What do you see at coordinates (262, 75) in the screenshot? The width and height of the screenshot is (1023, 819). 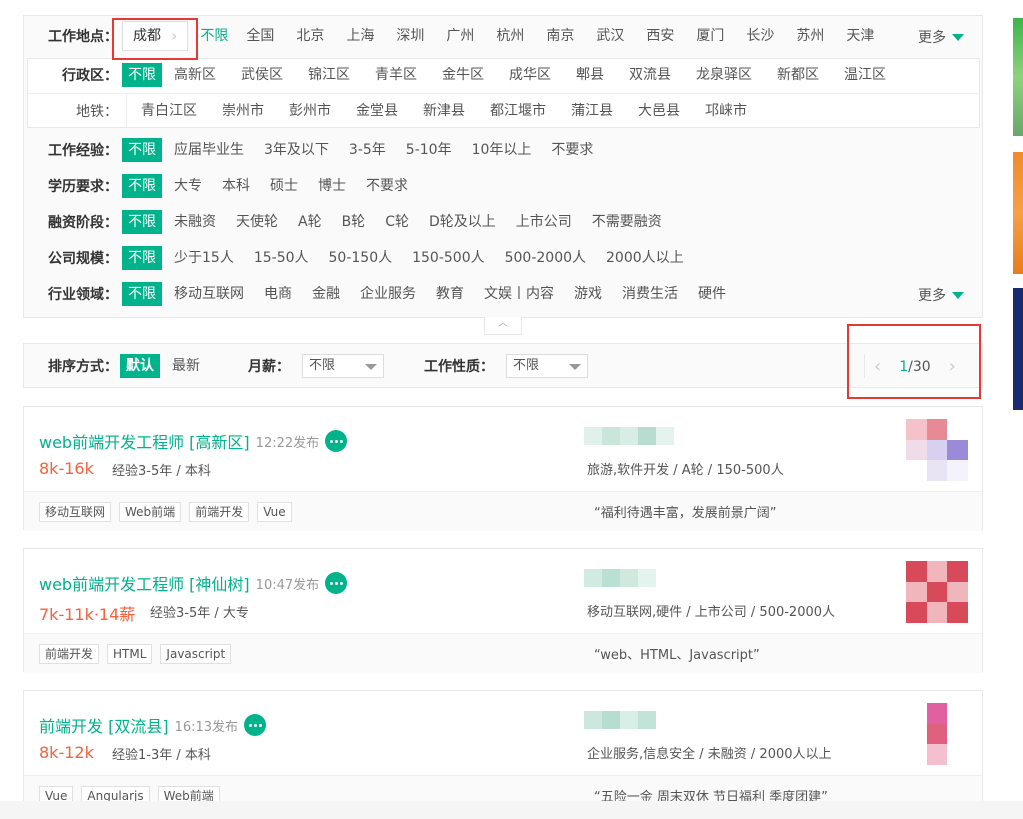 I see `district-option: 武侯区` at bounding box center [262, 75].